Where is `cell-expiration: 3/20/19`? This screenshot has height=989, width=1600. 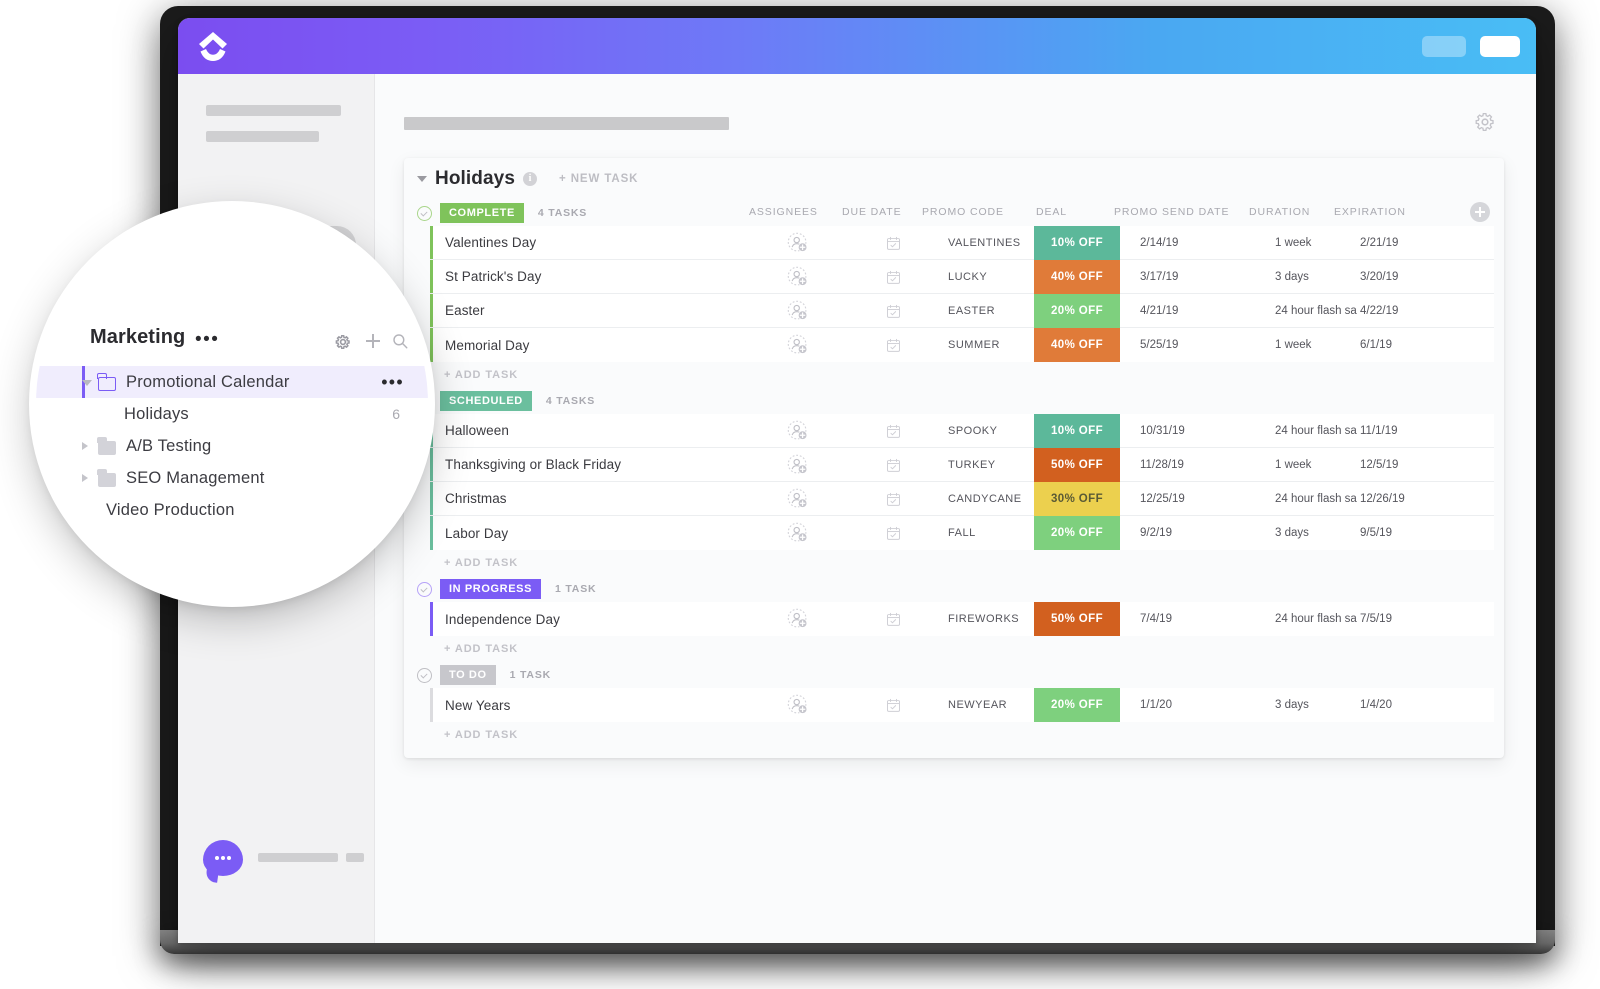
cell-expiration: 3/20/19 is located at coordinates (1379, 277).